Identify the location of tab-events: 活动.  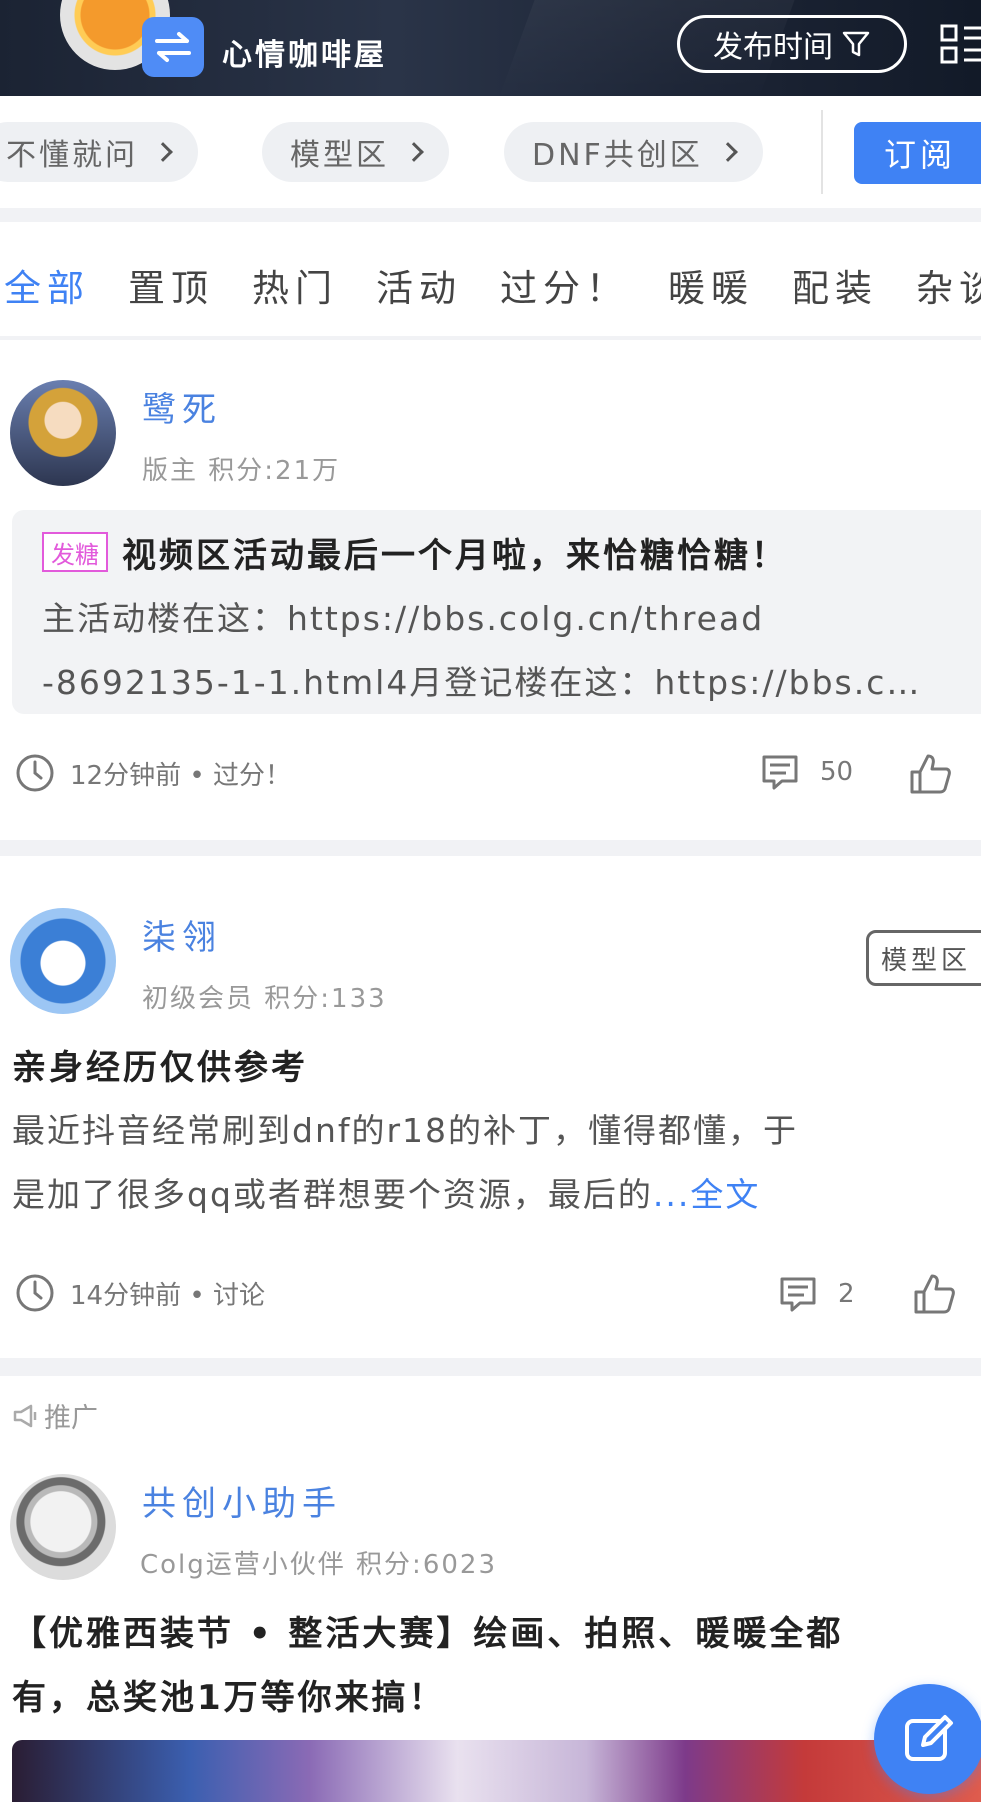
(419, 285).